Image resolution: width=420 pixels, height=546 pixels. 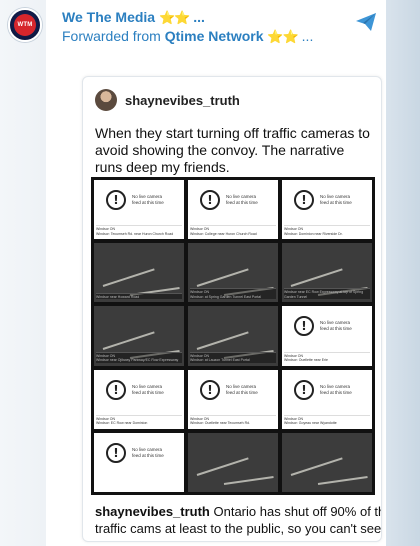 I want to click on camera-location-caption: Windsor ON Windsor: Ouellette near Erie, so click(x=327, y=357).